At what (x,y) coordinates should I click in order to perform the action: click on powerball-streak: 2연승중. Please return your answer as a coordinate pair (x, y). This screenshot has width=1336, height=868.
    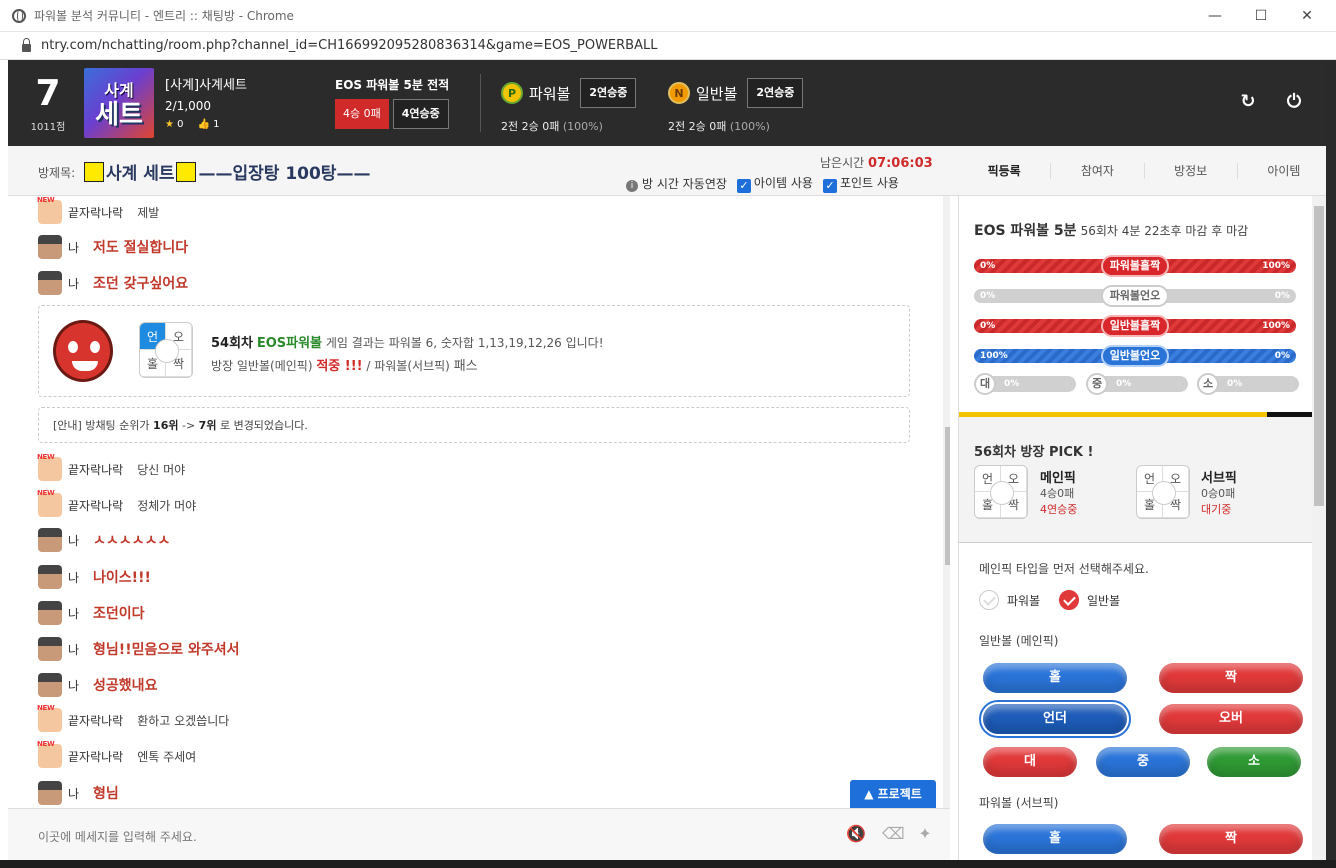
    Looking at the image, I should click on (608, 93).